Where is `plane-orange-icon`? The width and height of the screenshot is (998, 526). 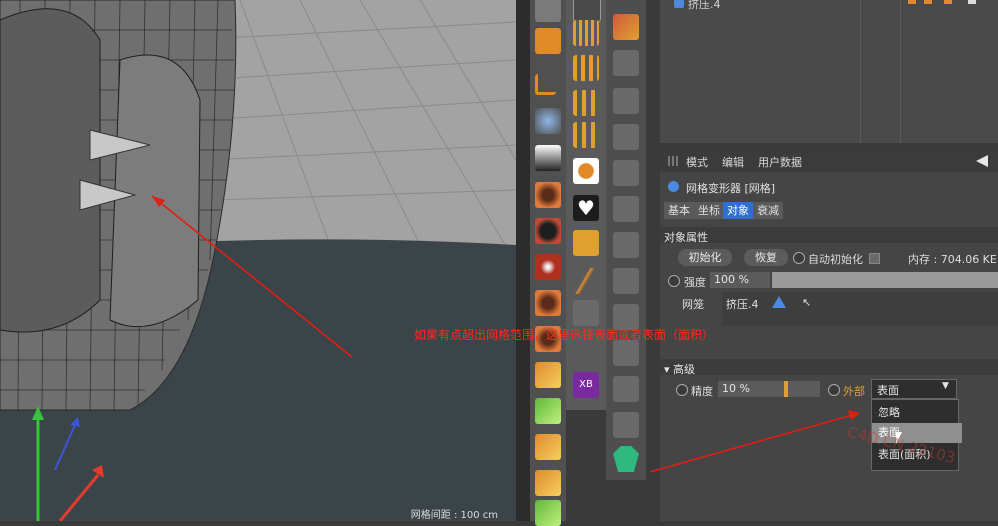 plane-orange-icon is located at coordinates (548, 375).